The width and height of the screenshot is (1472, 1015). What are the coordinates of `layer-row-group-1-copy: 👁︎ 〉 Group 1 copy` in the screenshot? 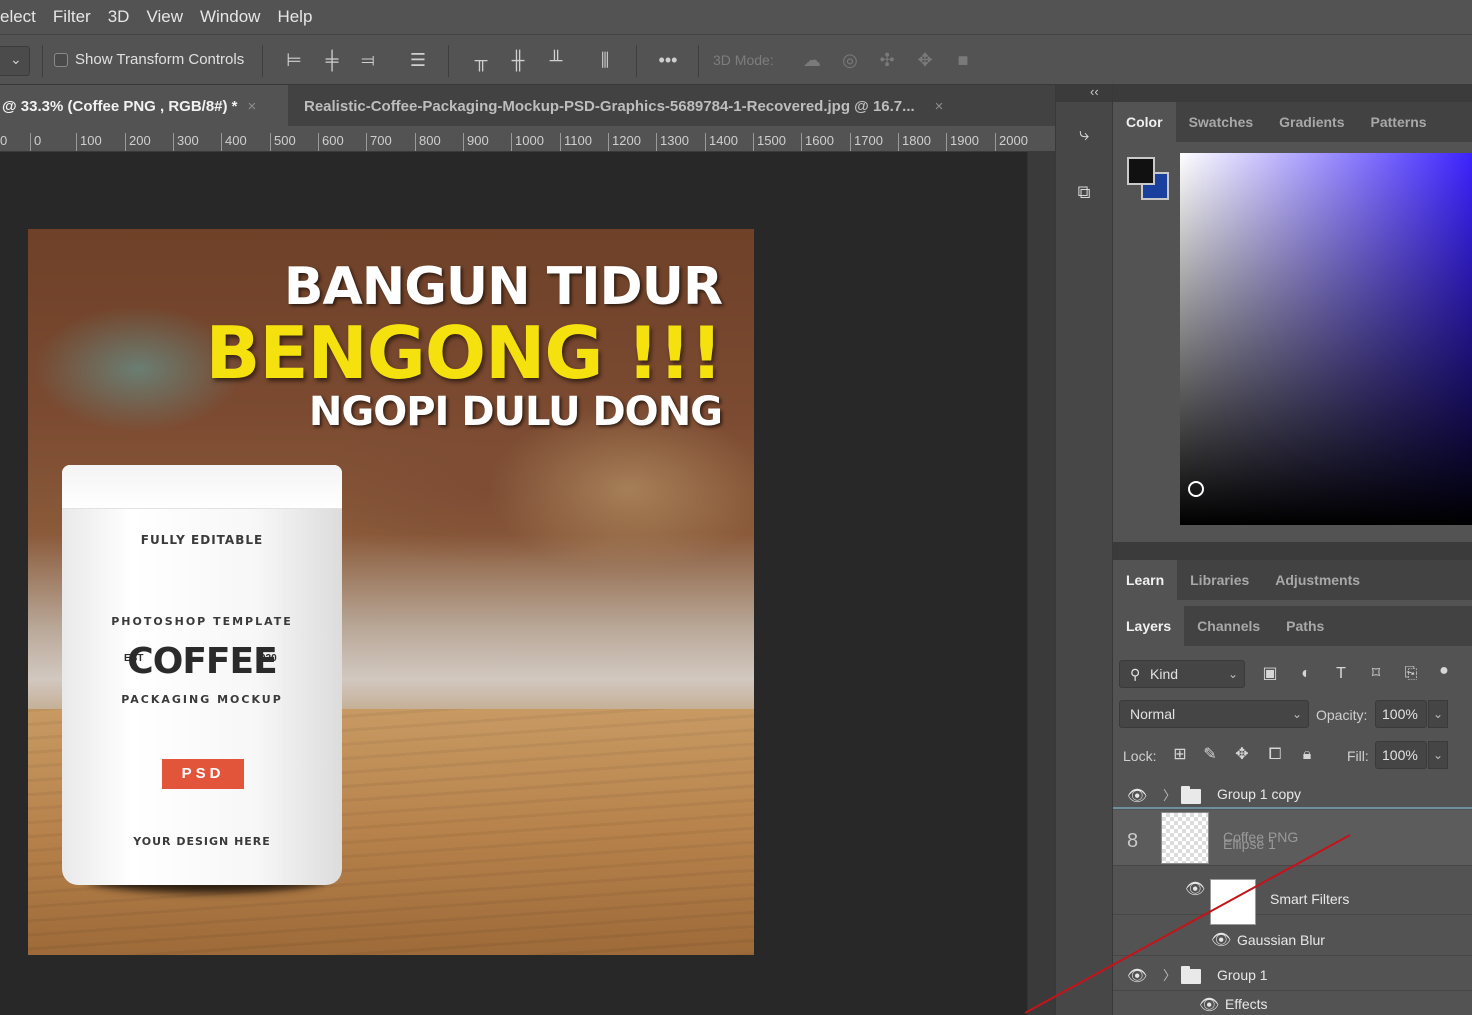 It's located at (1292, 795).